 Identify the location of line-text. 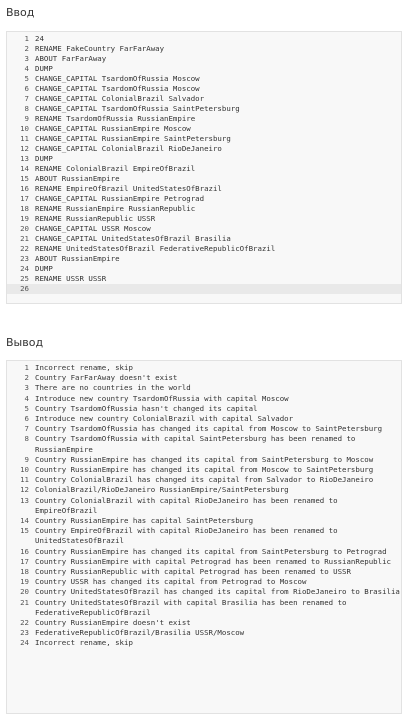
(218, 289).